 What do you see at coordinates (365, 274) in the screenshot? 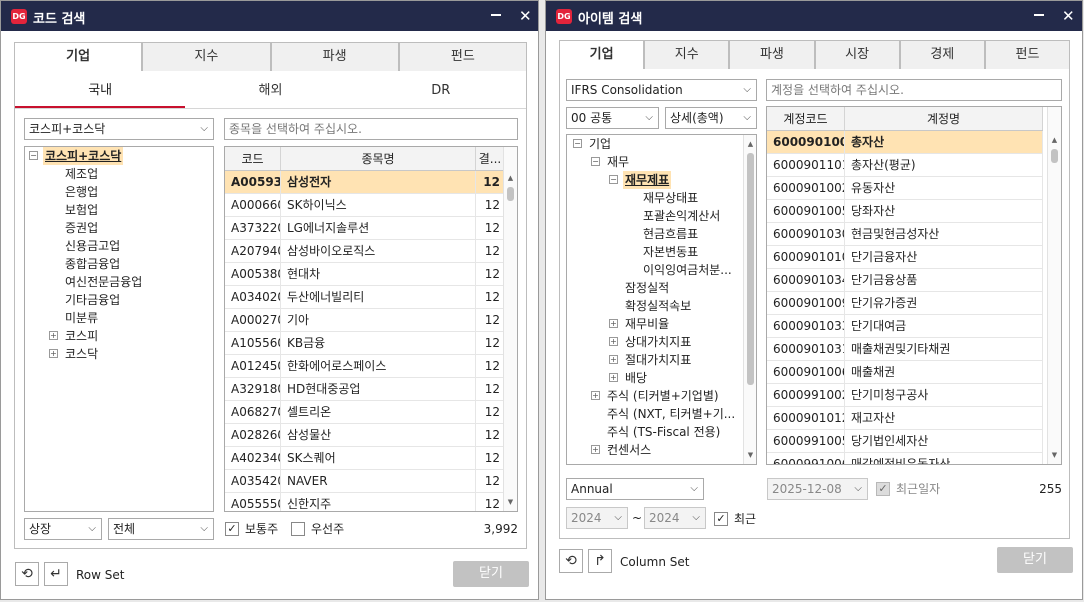
I see `table-row: A005380 현대차 12` at bounding box center [365, 274].